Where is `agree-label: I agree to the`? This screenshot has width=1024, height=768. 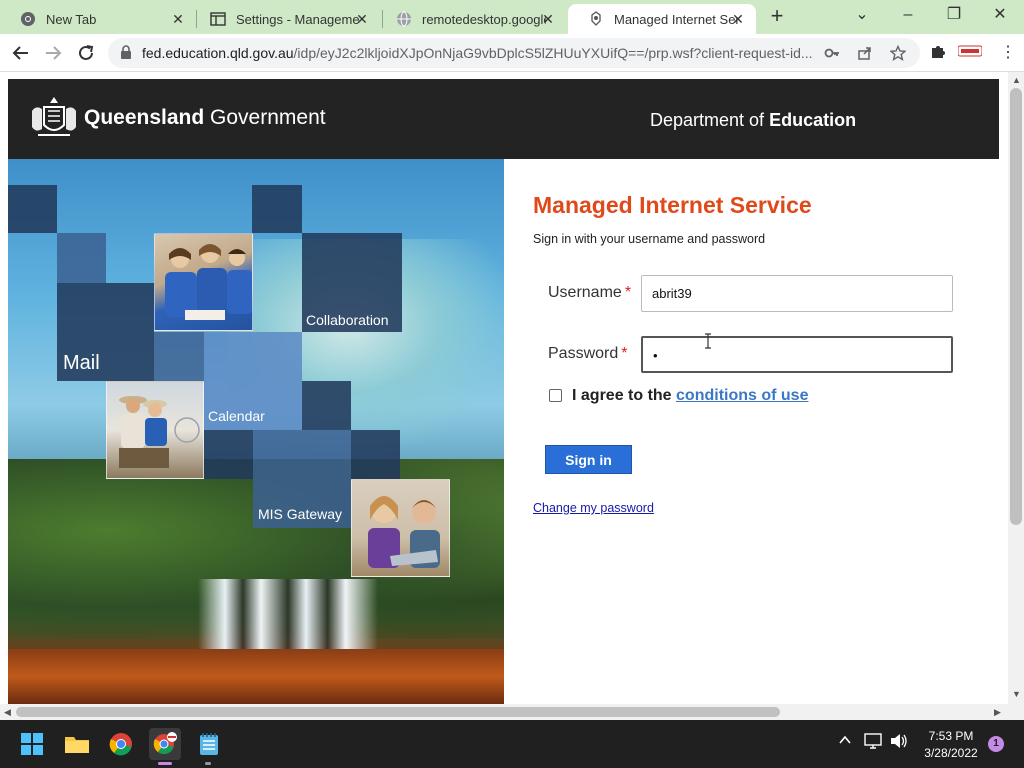 agree-label: I agree to the is located at coordinates (622, 395).